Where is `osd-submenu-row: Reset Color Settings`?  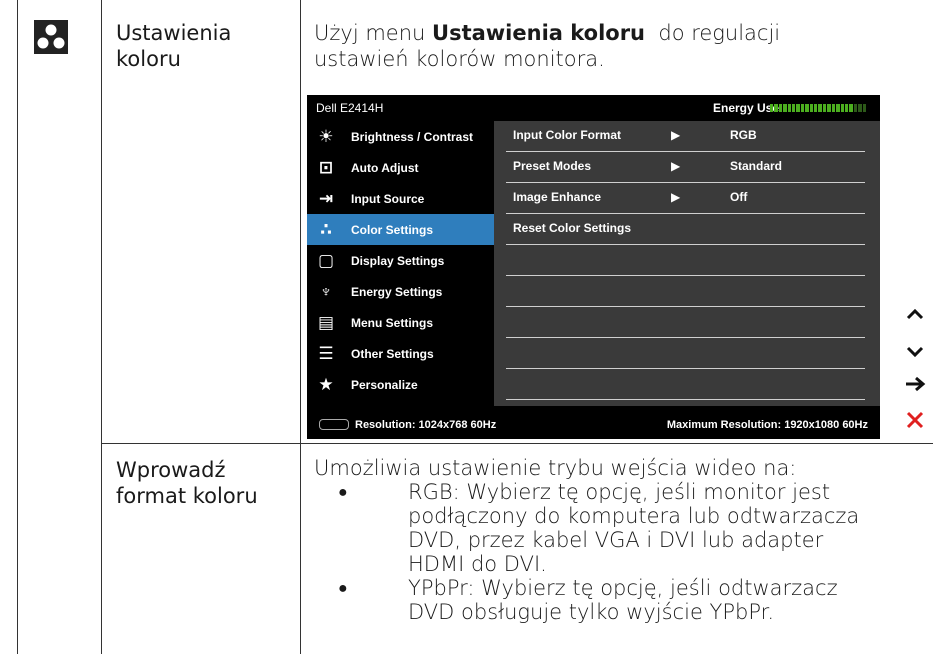
osd-submenu-row: Reset Color Settings is located at coordinates (685, 229).